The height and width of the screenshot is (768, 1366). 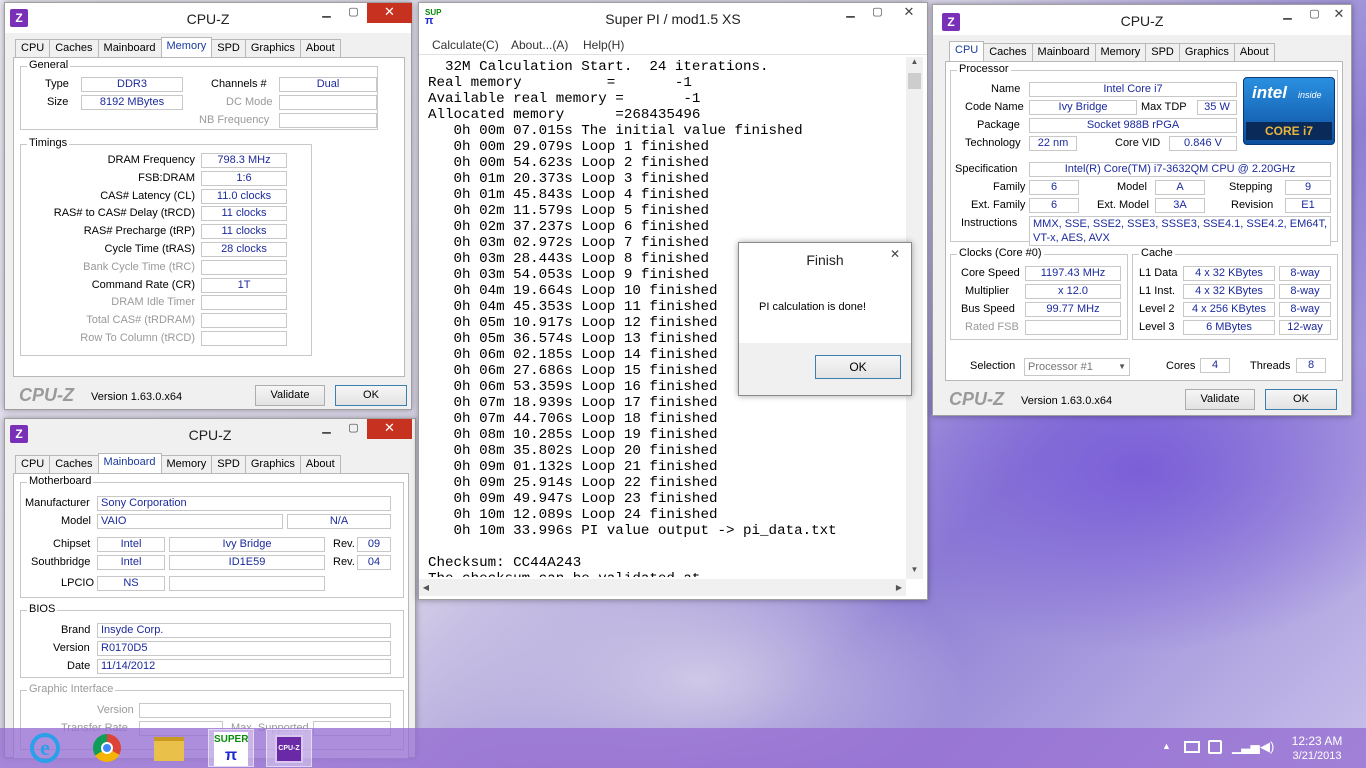 What do you see at coordinates (1077, 367) in the screenshot?
I see `selection-dropdown: Processor #1 ▼` at bounding box center [1077, 367].